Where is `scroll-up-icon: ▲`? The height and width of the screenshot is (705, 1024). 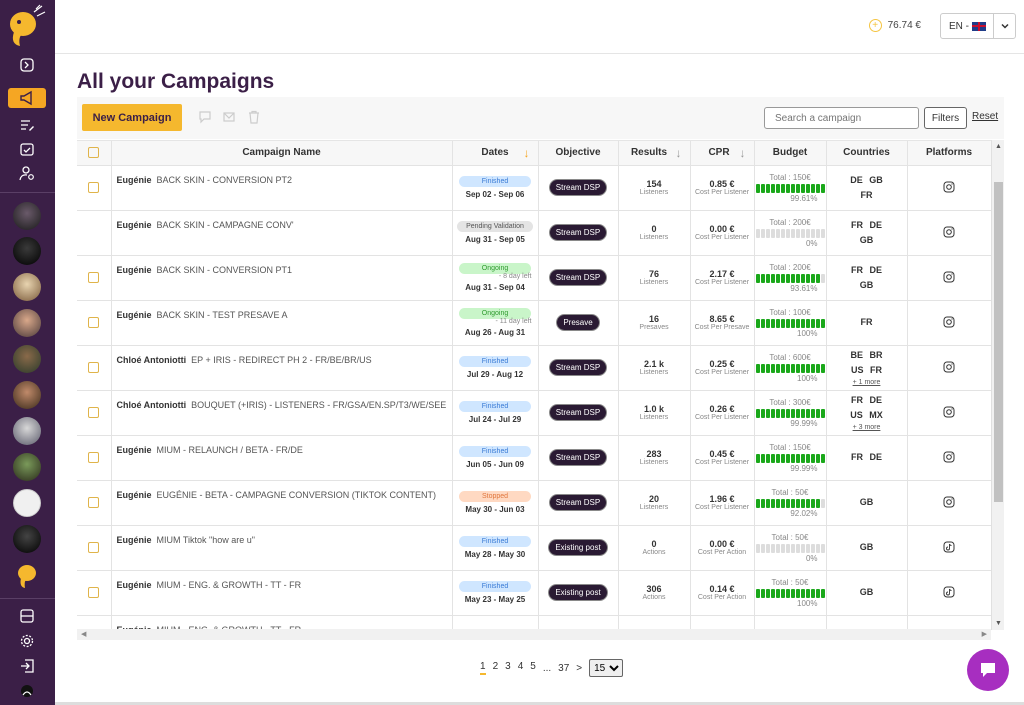
scroll-up-icon: ▲ is located at coordinates (998, 146).